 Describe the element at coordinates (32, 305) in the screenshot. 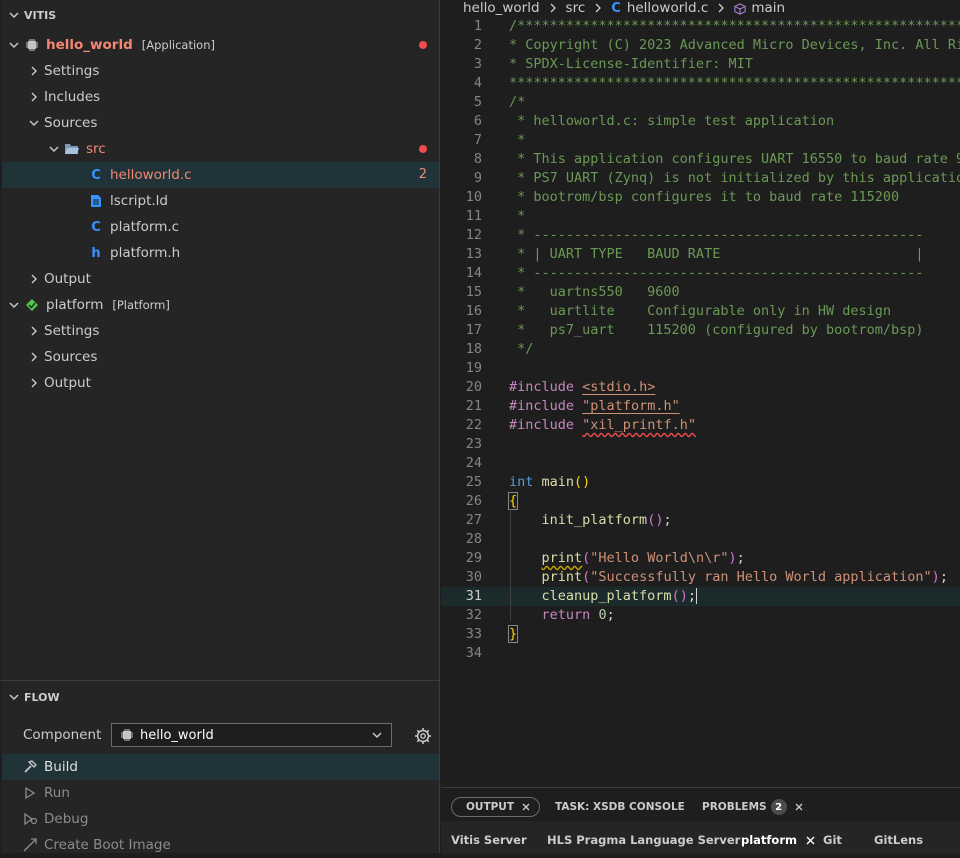

I see `platform-icon` at that location.